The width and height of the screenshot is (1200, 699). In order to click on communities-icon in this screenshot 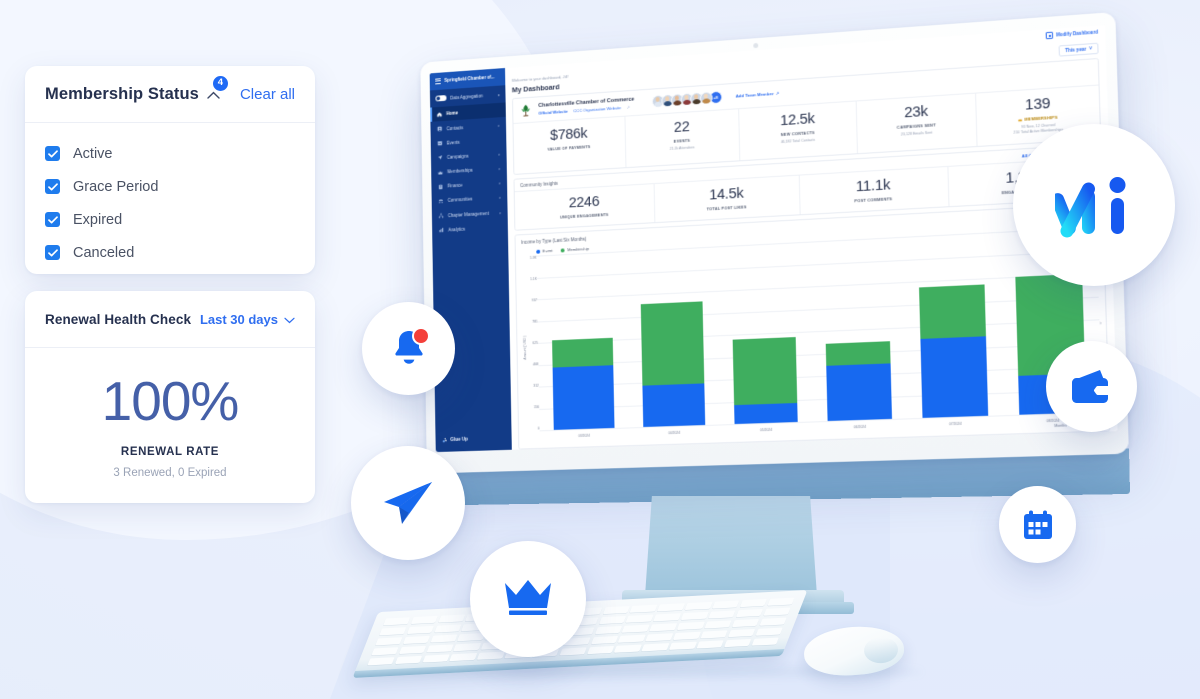, I will do `click(441, 201)`.